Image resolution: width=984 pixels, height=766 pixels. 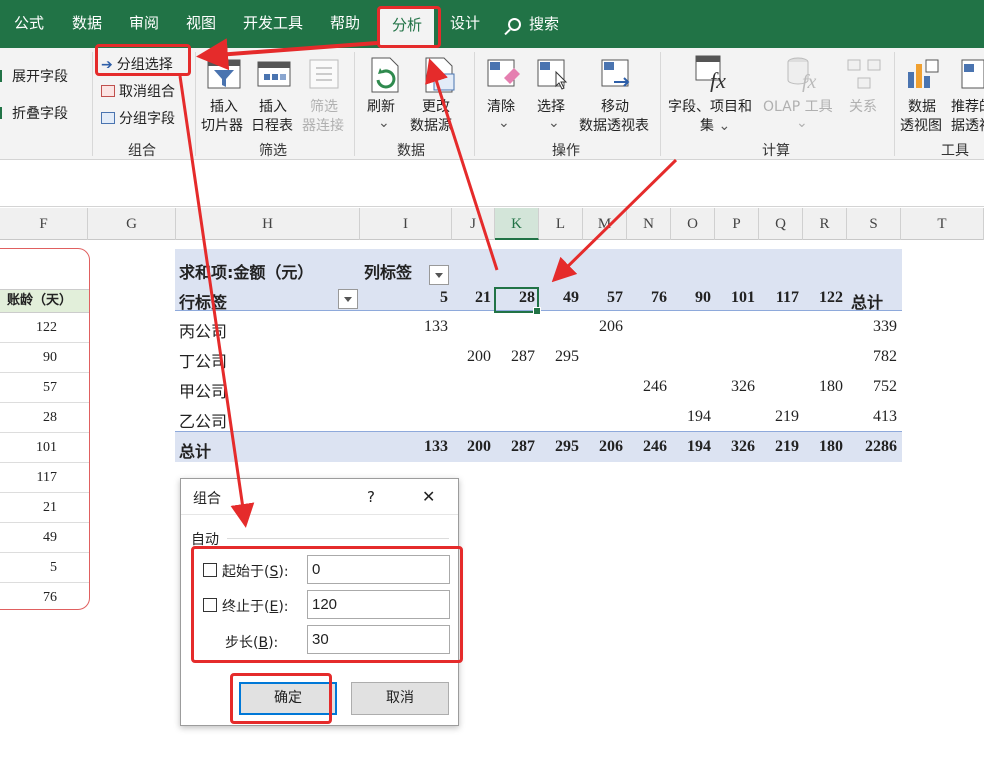 What do you see at coordinates (559, 357) in the screenshot?
I see `pivot-value-cell: 295` at bounding box center [559, 357].